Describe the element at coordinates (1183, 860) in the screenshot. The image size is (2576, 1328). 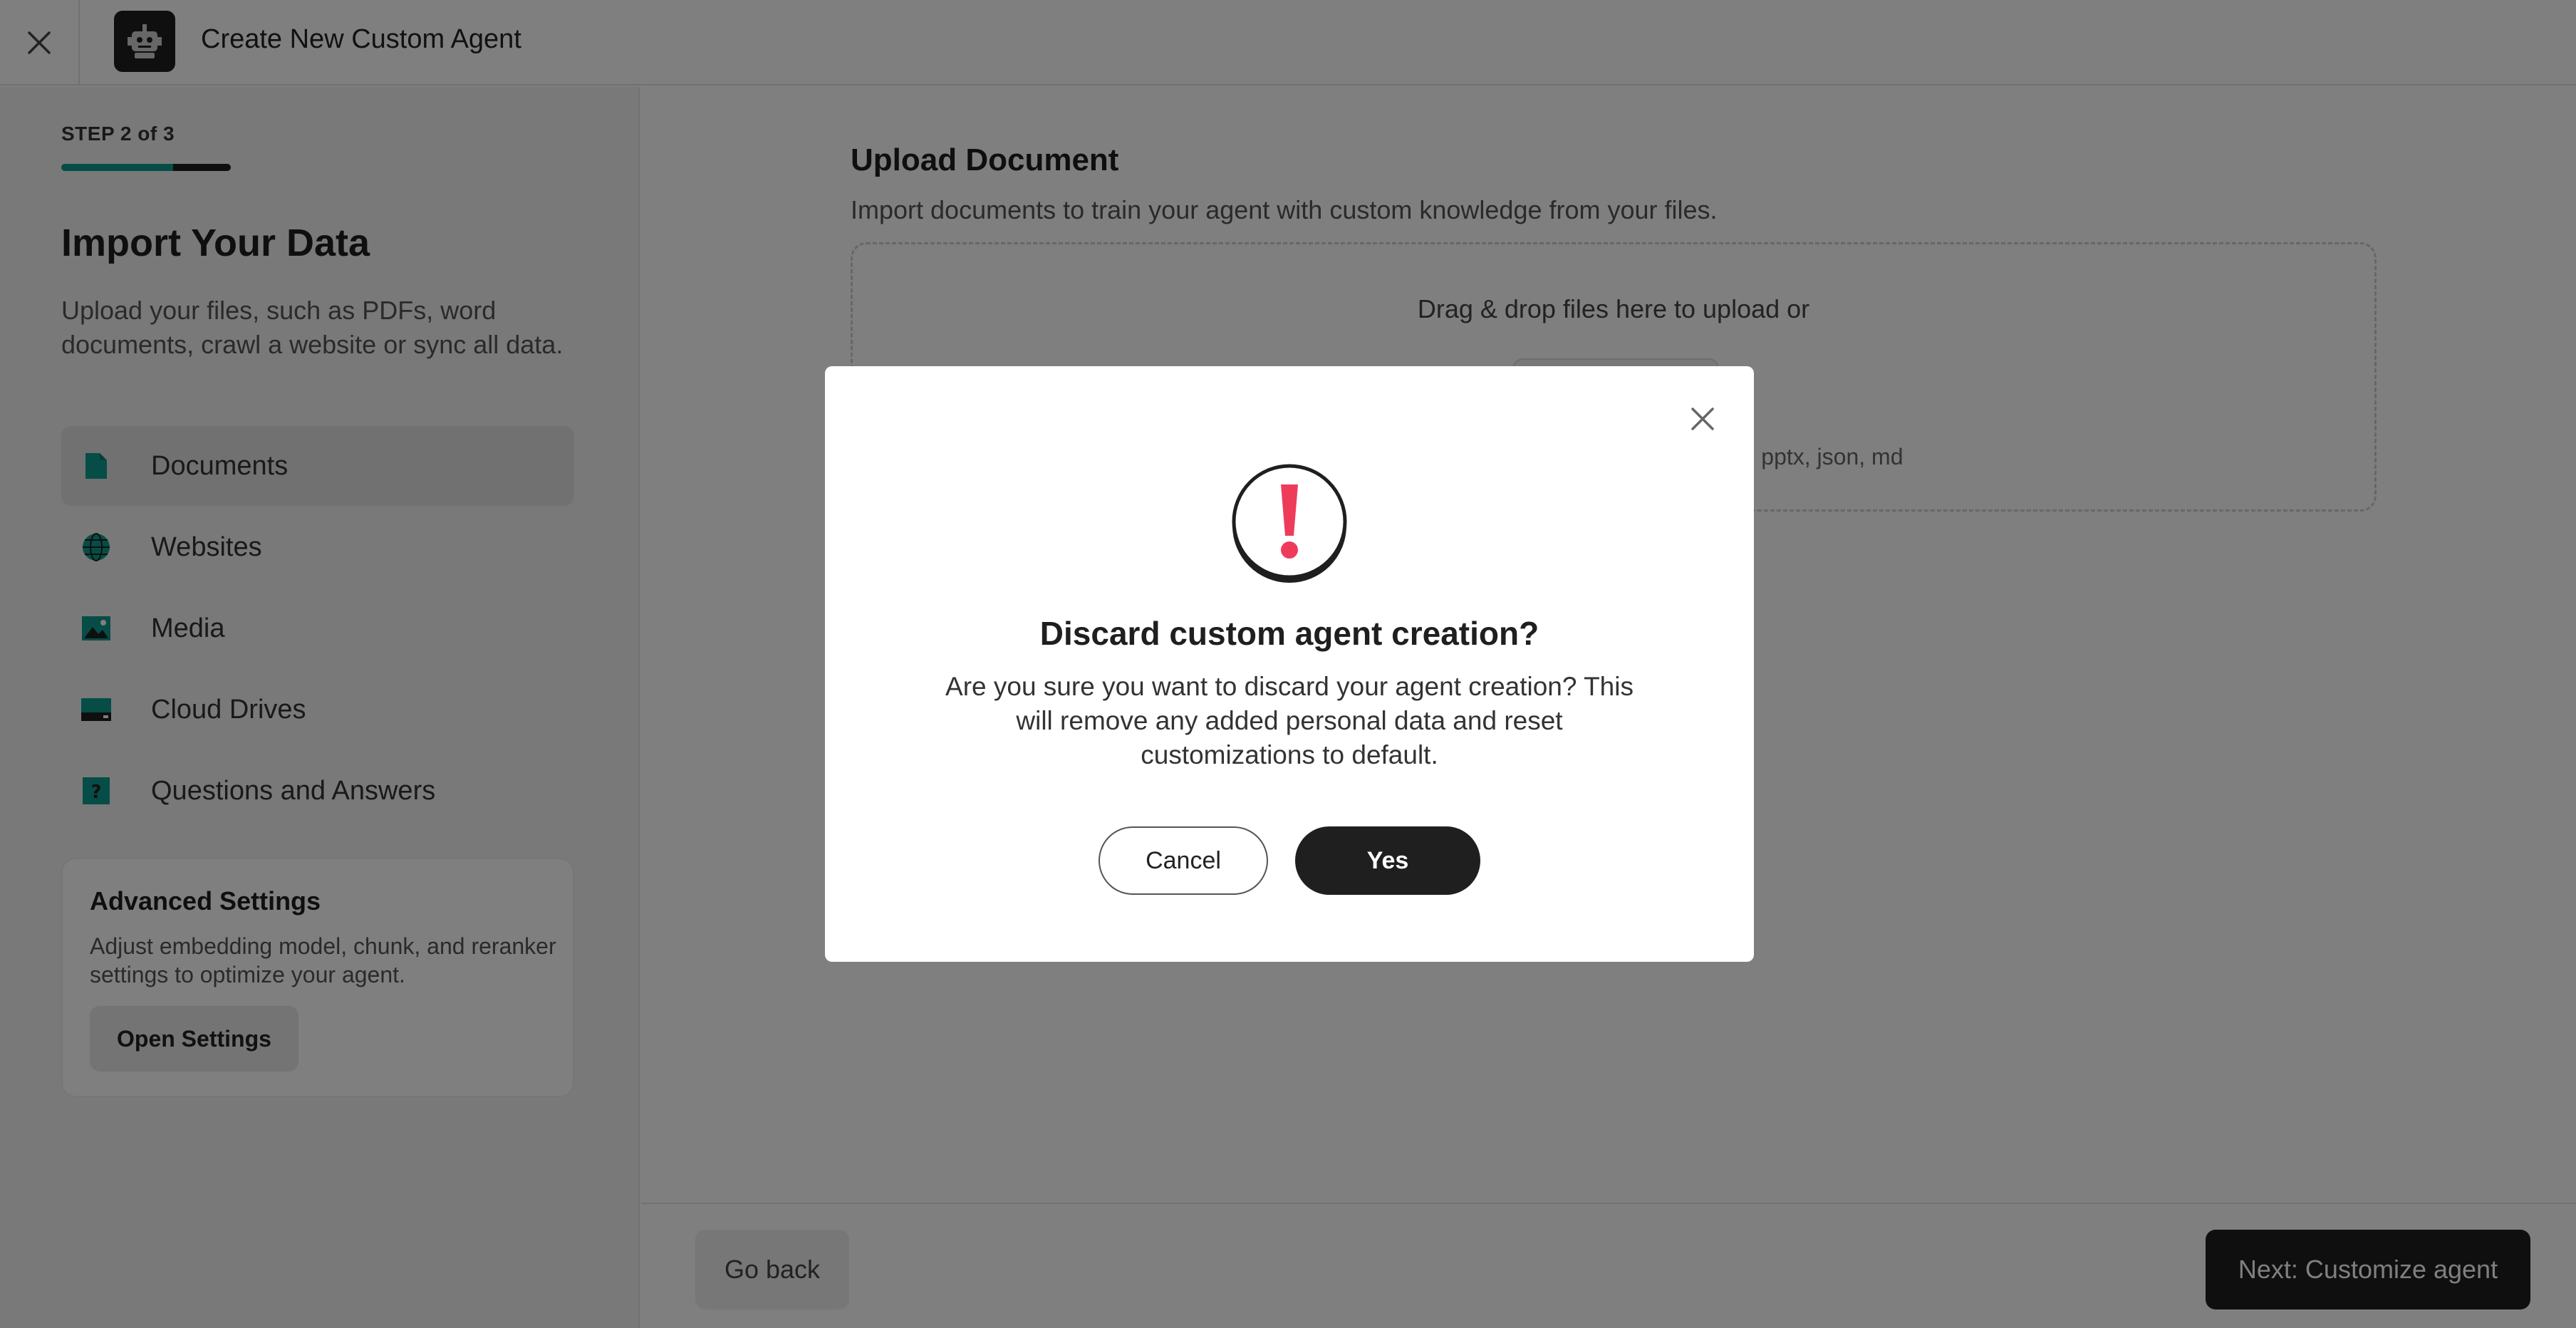
I see `cancel-button: Cancel` at that location.